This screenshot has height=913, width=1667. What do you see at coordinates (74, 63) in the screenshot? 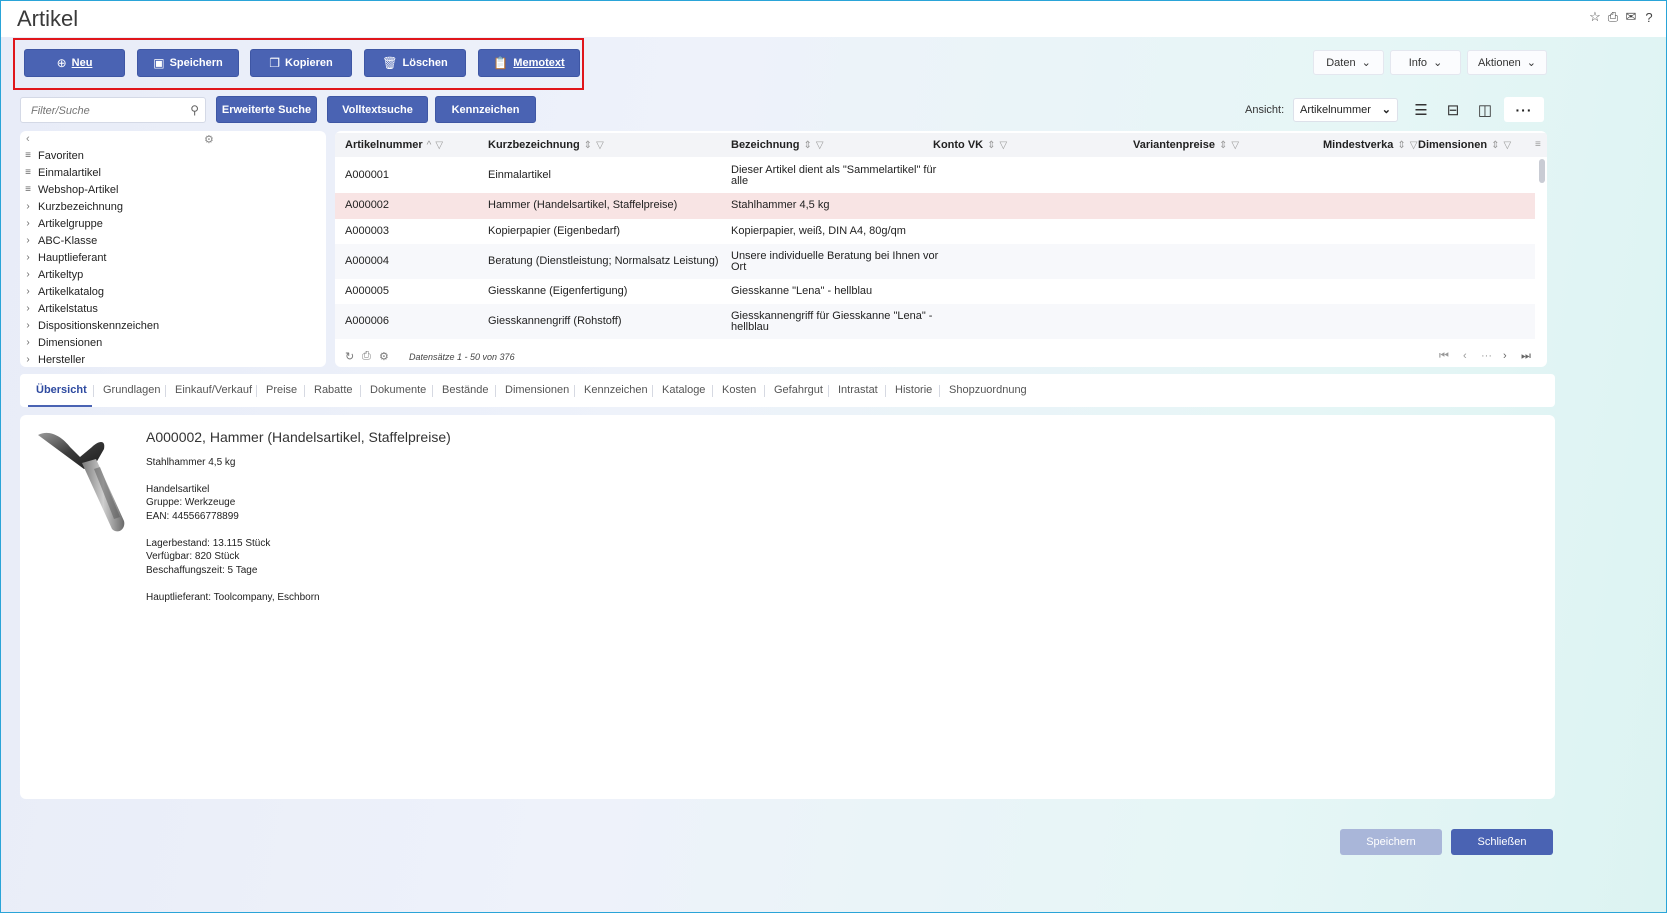
I see `new-button: ⊕ Neu` at bounding box center [74, 63].